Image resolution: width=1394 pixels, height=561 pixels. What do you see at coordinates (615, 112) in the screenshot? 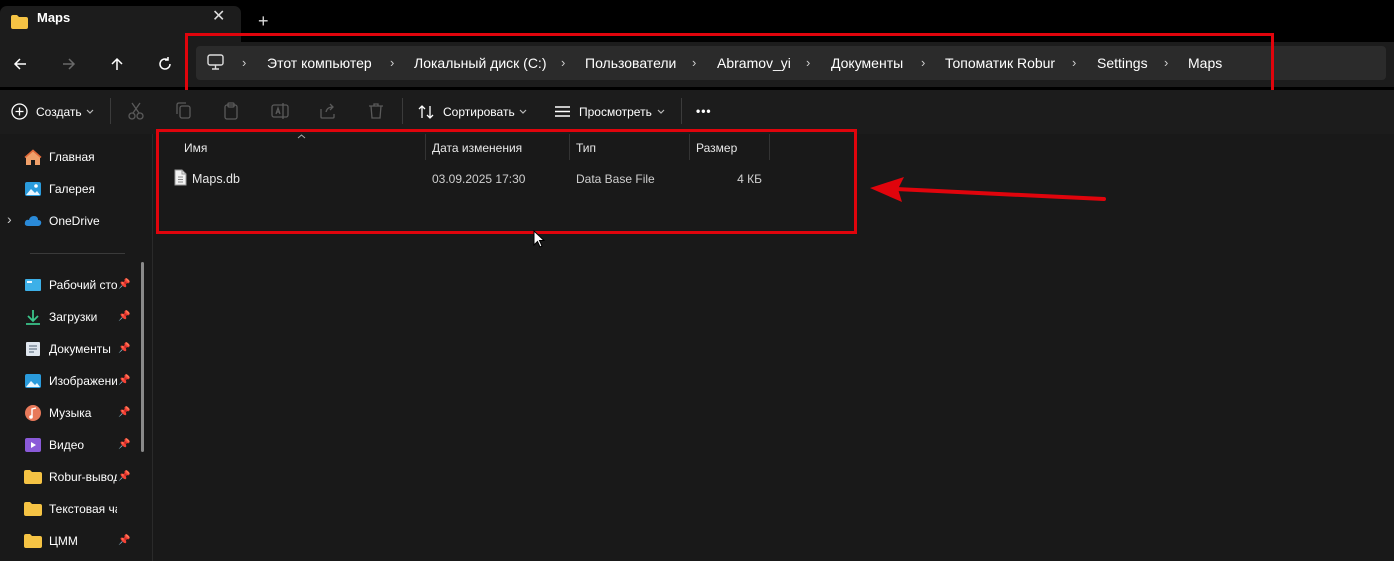
I see `view-button: Просмотреть` at bounding box center [615, 112].